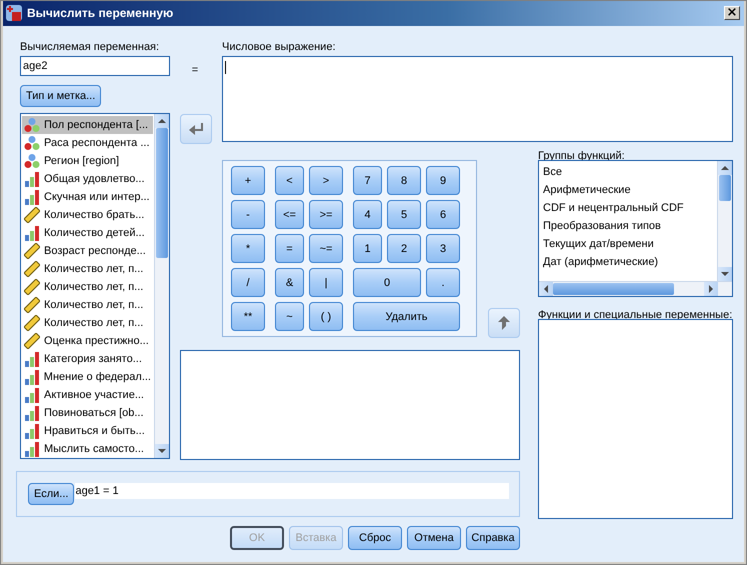 The height and width of the screenshot is (565, 747). I want to click on keypad-key: 2, so click(404, 248).